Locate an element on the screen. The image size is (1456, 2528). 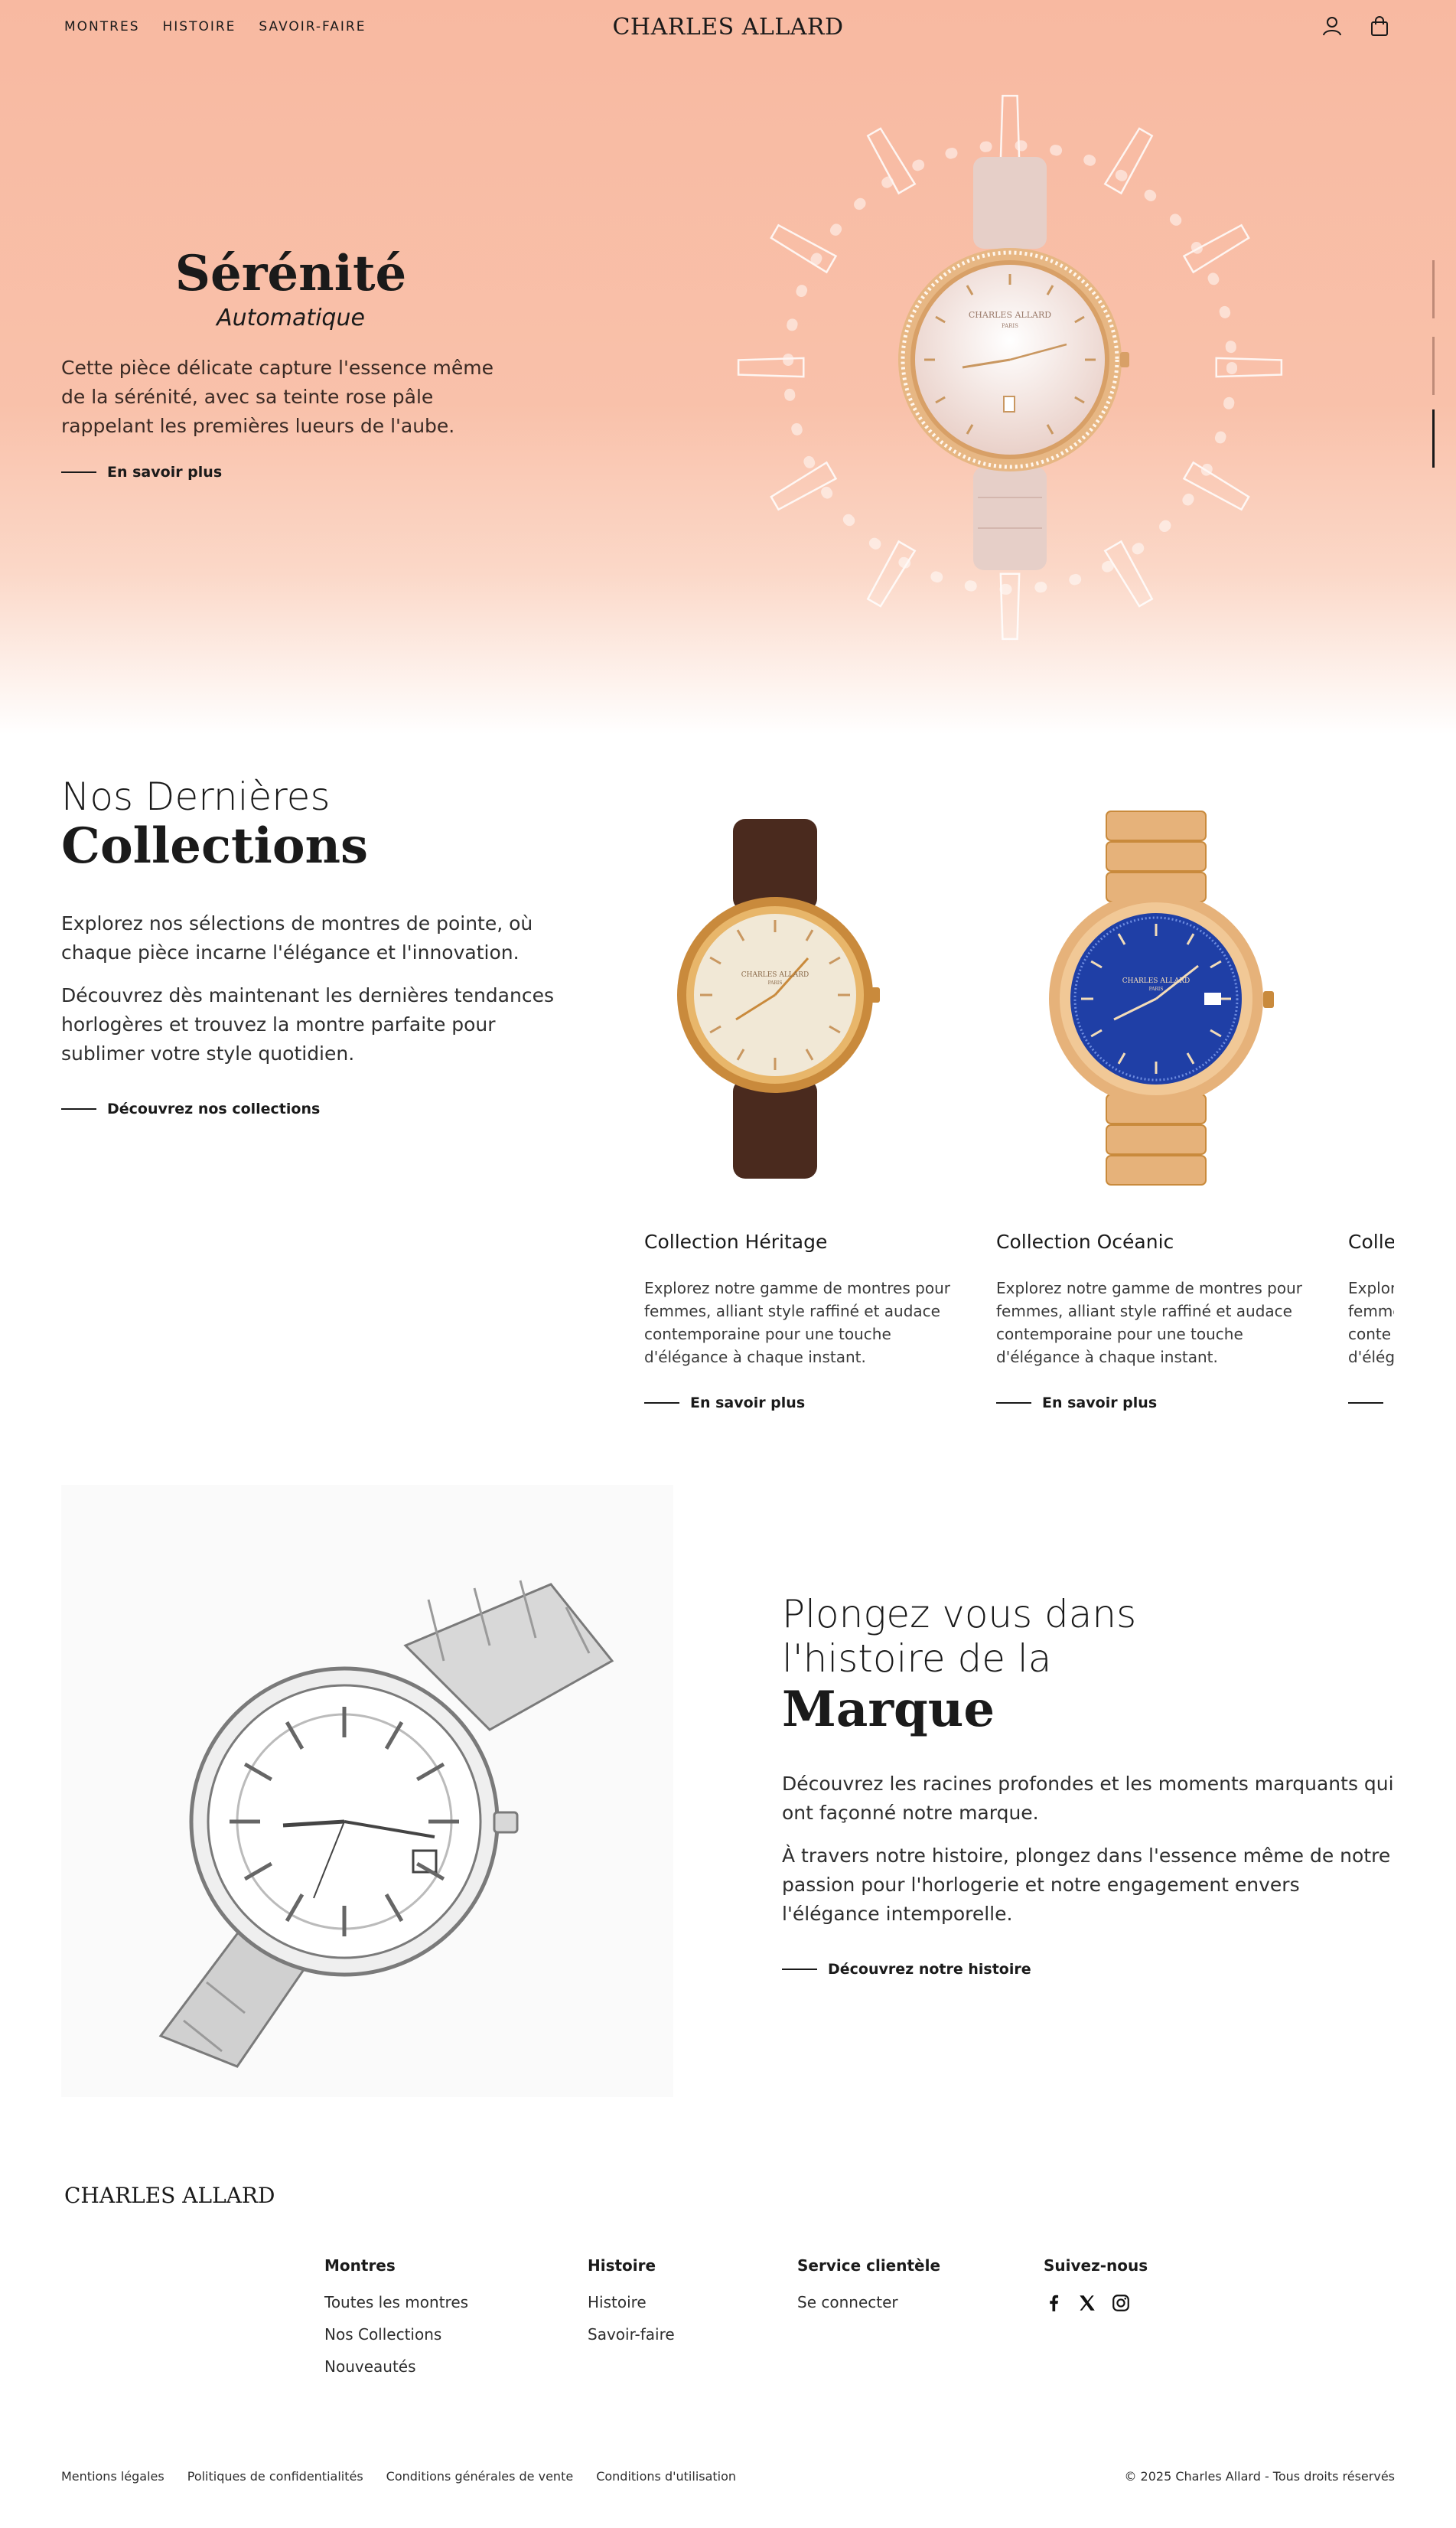
hero-subtitle: Automatique is located at coordinates (291, 318).